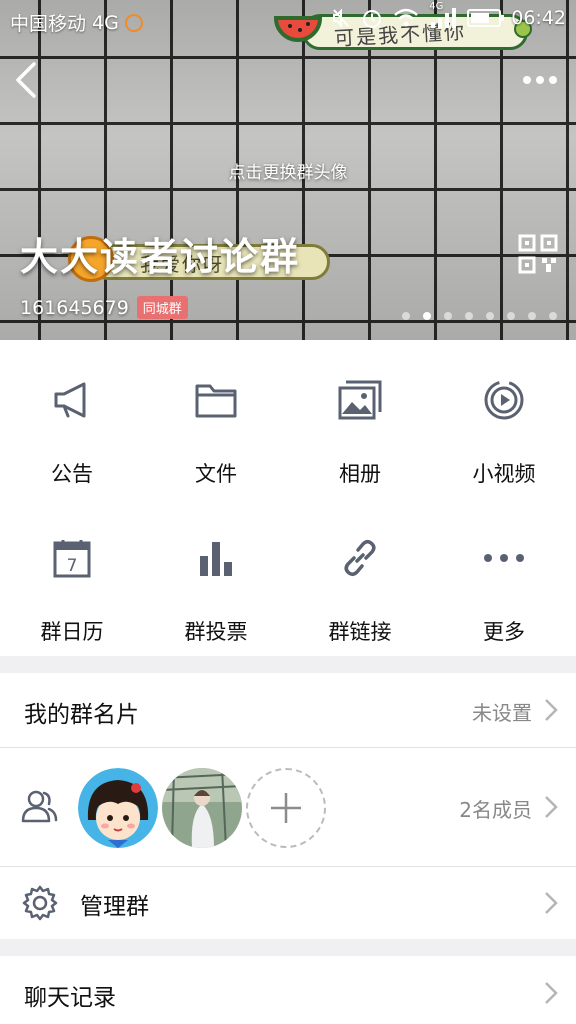 This screenshot has height=1024, width=576. What do you see at coordinates (70, 400) in the screenshot?
I see `megaphone-icon` at bounding box center [70, 400].